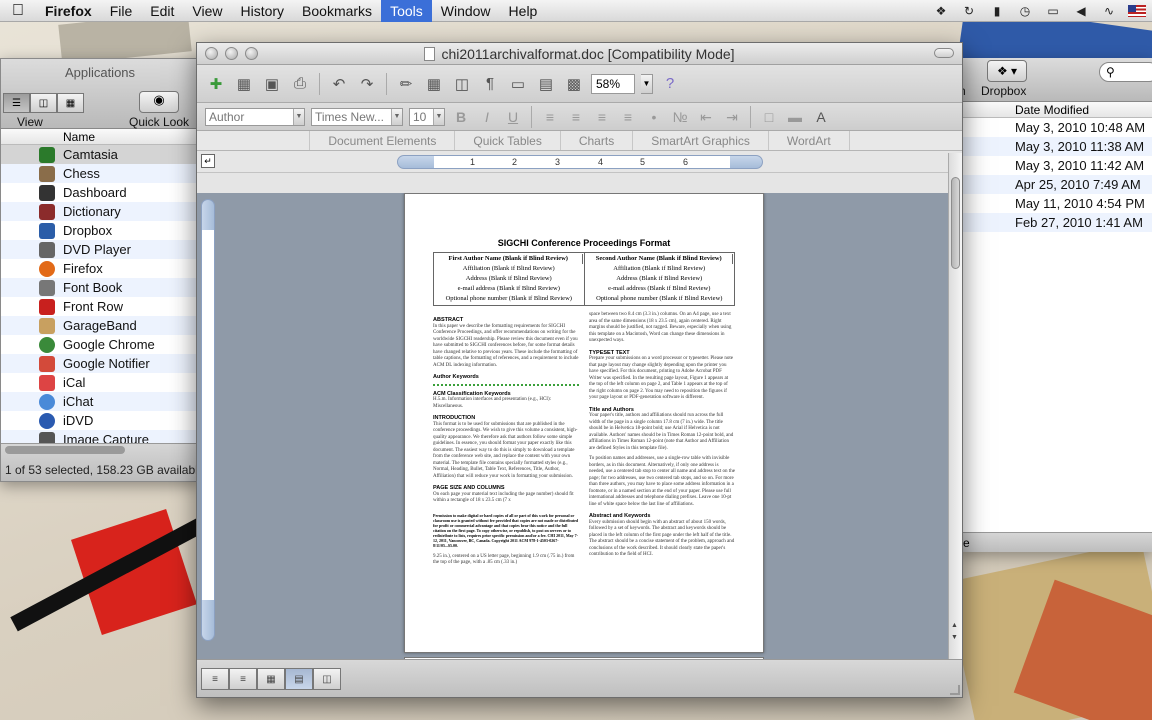  I want to click on tab-quick-tables: Quick Tables, so click(506, 140).